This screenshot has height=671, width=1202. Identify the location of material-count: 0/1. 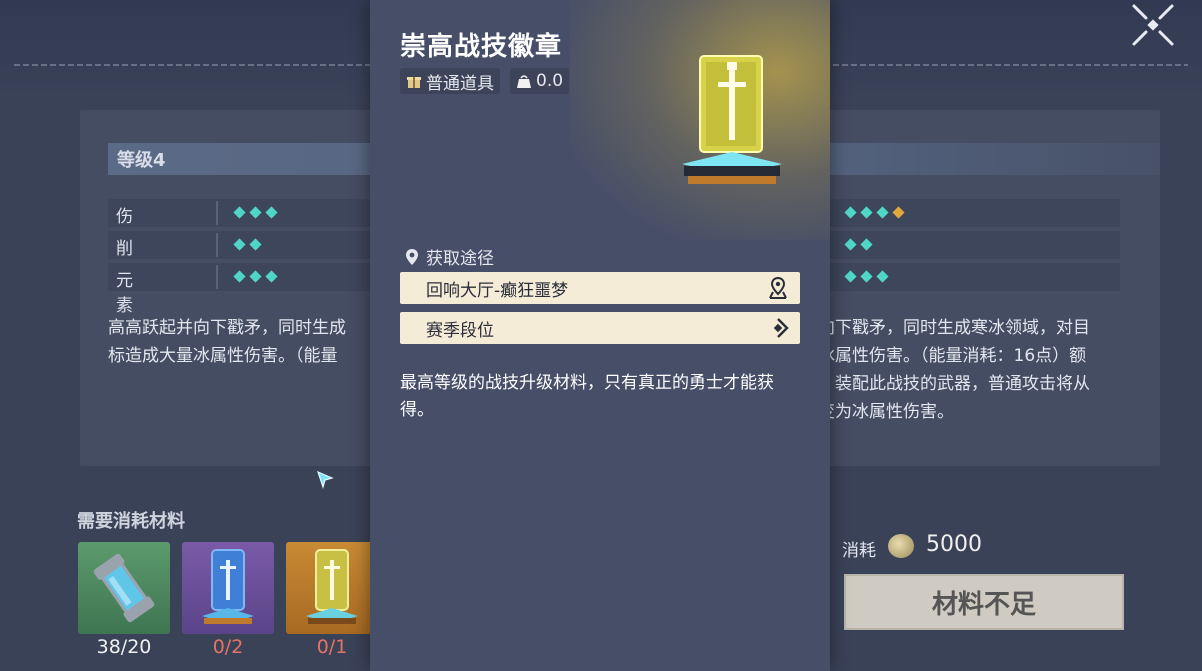
(332, 647).